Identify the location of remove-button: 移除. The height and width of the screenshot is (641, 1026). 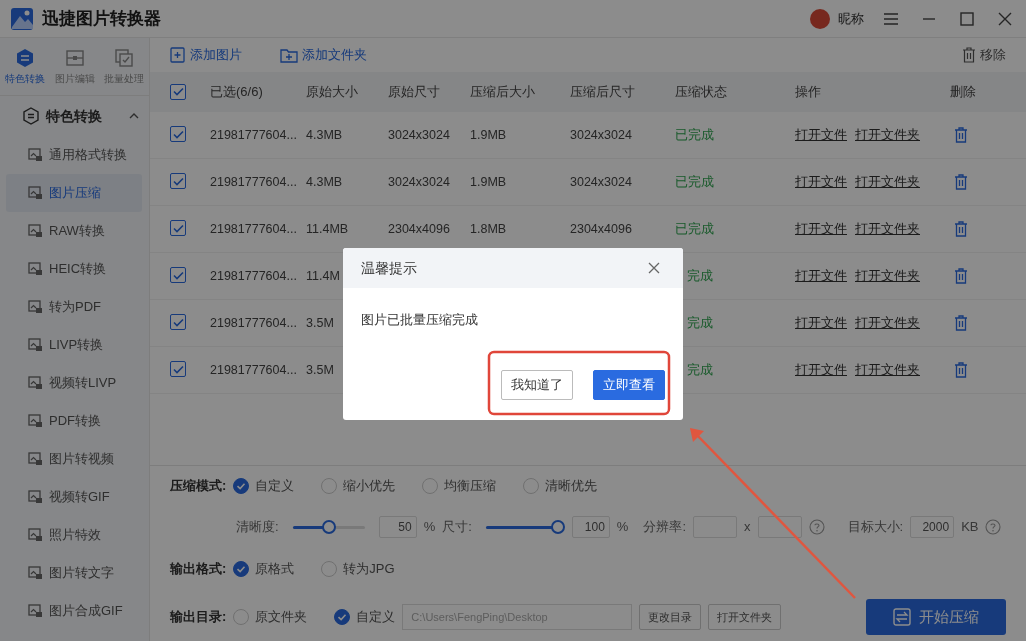
(984, 55).